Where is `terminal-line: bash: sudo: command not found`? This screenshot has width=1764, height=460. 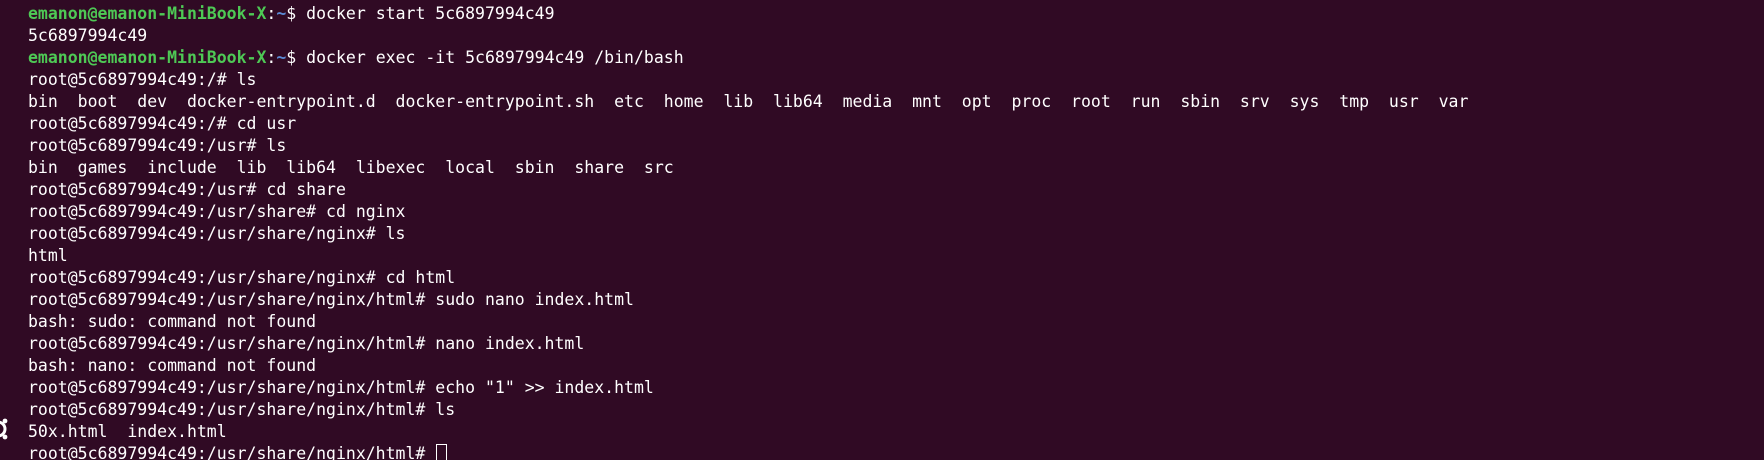
terminal-line: bash: sudo: command not found is located at coordinates (172, 321).